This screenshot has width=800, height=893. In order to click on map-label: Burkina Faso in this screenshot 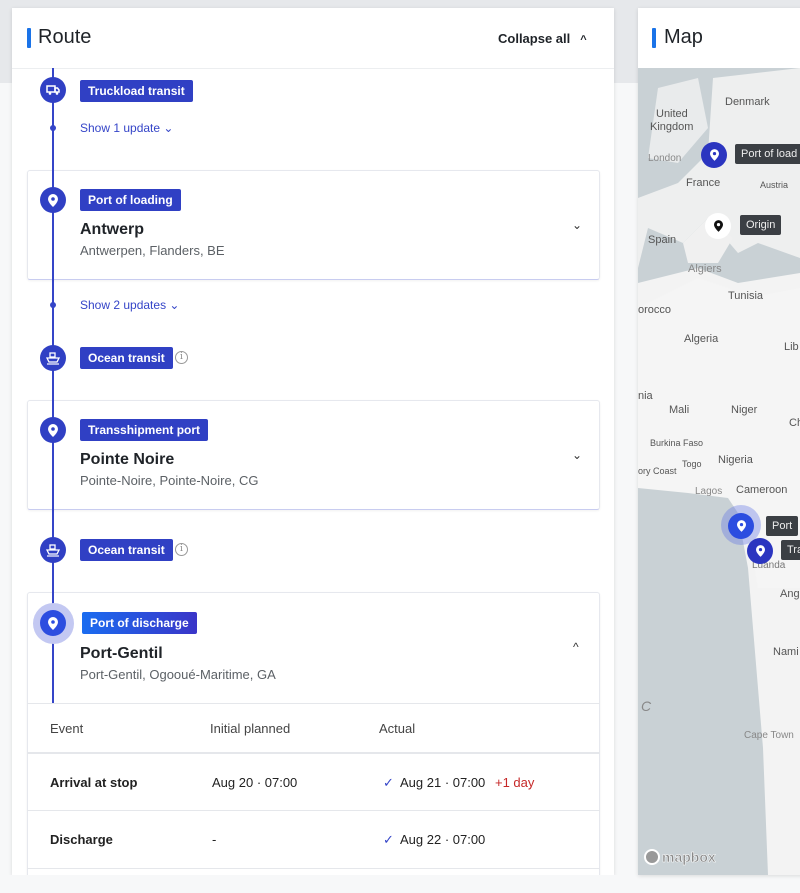, I will do `click(677, 443)`.